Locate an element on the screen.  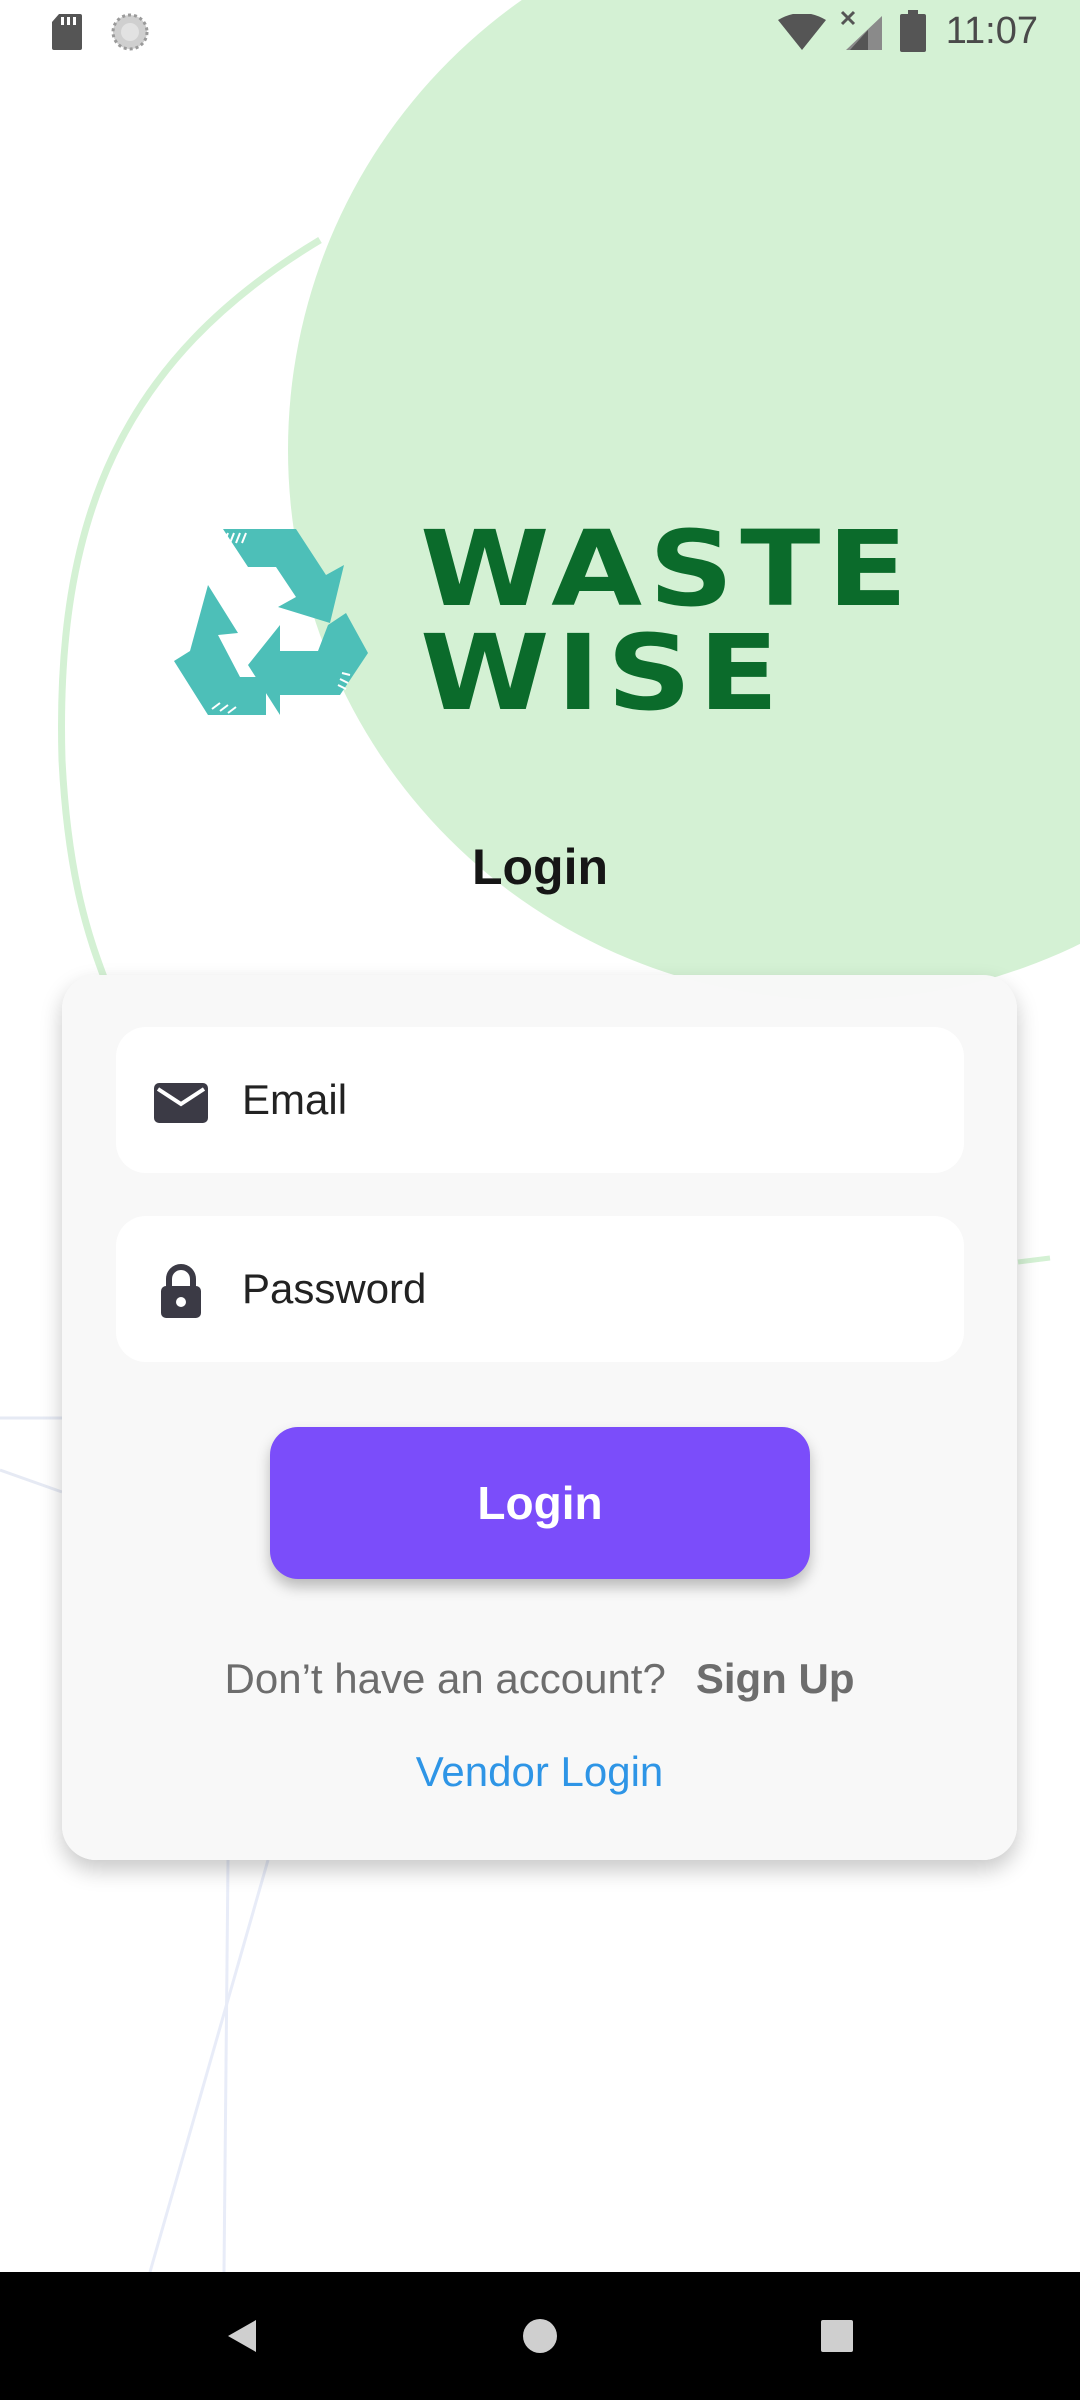
logo-text-line1: WASTE is located at coordinates (667, 569).